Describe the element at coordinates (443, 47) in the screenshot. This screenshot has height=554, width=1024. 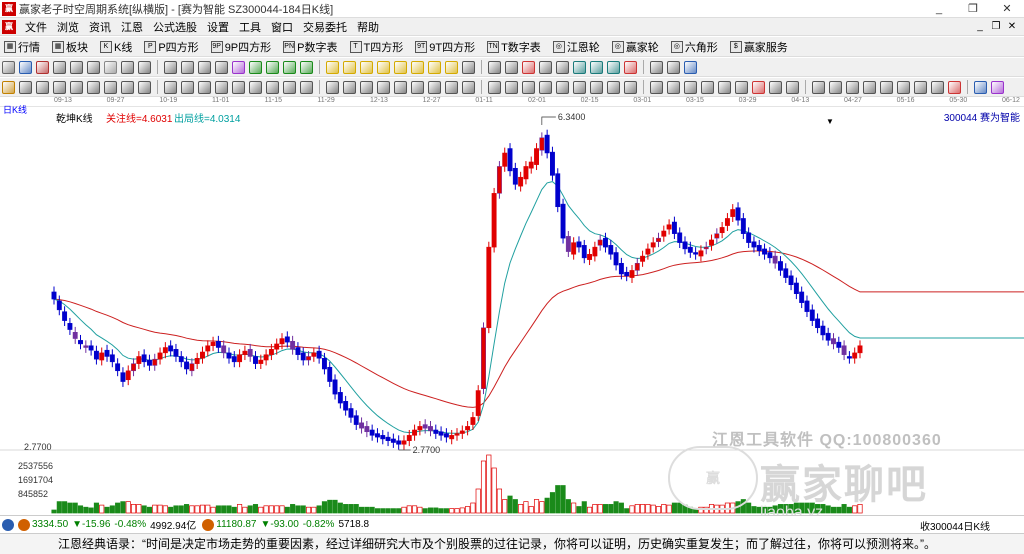
I see `toolbar-9t-square: 9T 9T四方形` at that location.